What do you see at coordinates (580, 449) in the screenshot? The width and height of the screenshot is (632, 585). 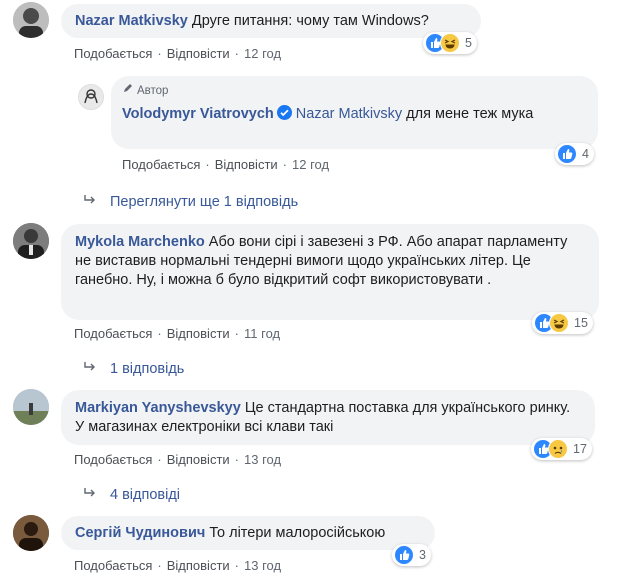 I see `reaction-count: 17` at bounding box center [580, 449].